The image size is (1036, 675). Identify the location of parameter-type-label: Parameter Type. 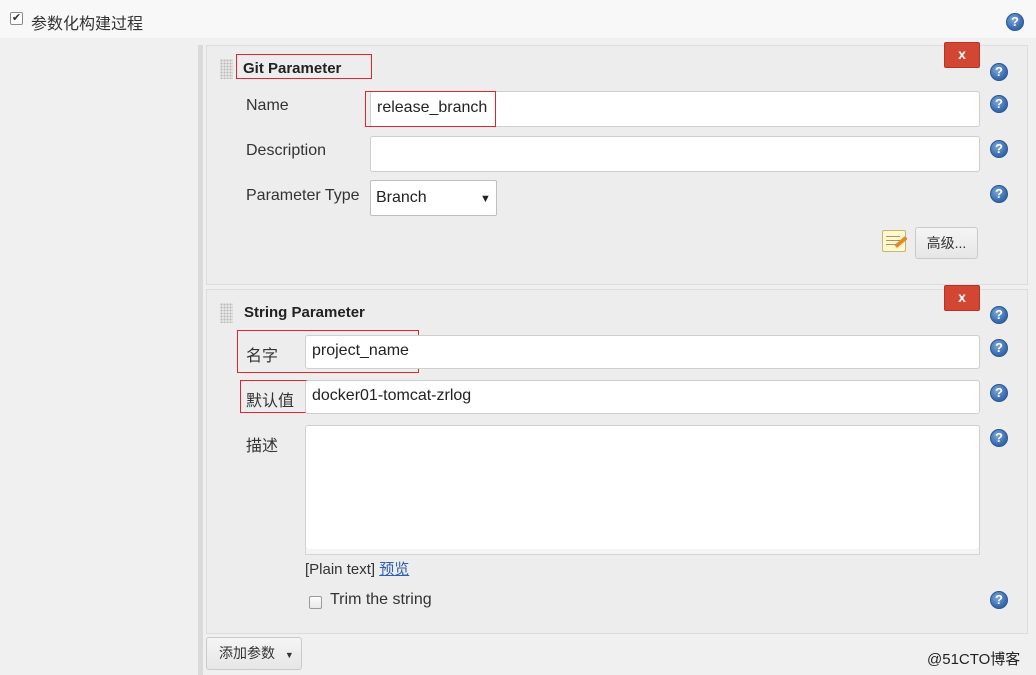
(303, 195).